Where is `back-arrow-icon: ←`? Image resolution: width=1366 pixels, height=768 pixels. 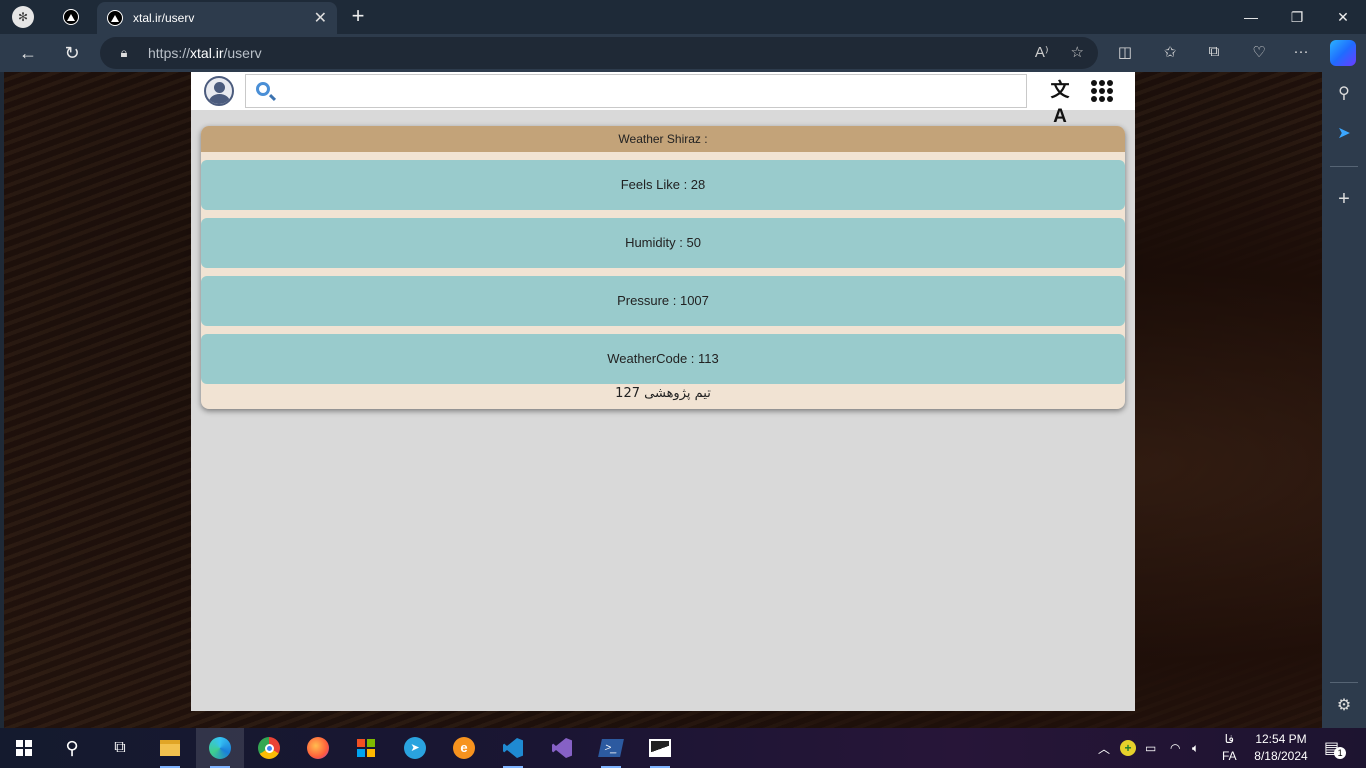 back-arrow-icon: ← is located at coordinates (28, 53).